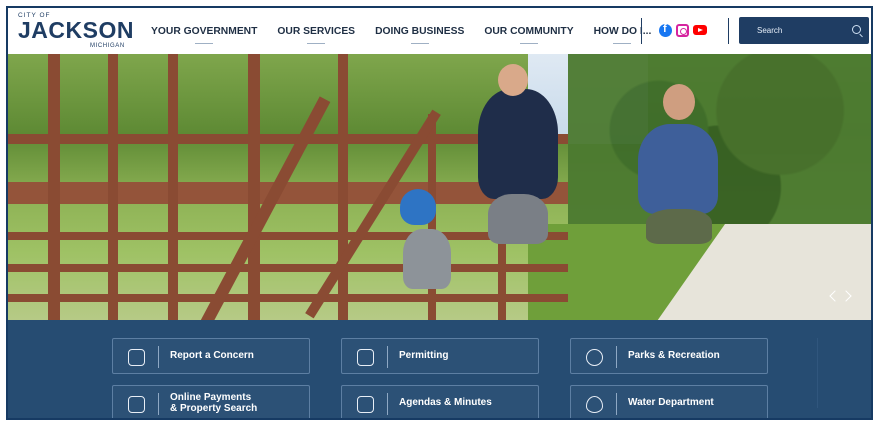  Describe the element at coordinates (856, 29) in the screenshot. I see `search-icon` at that location.